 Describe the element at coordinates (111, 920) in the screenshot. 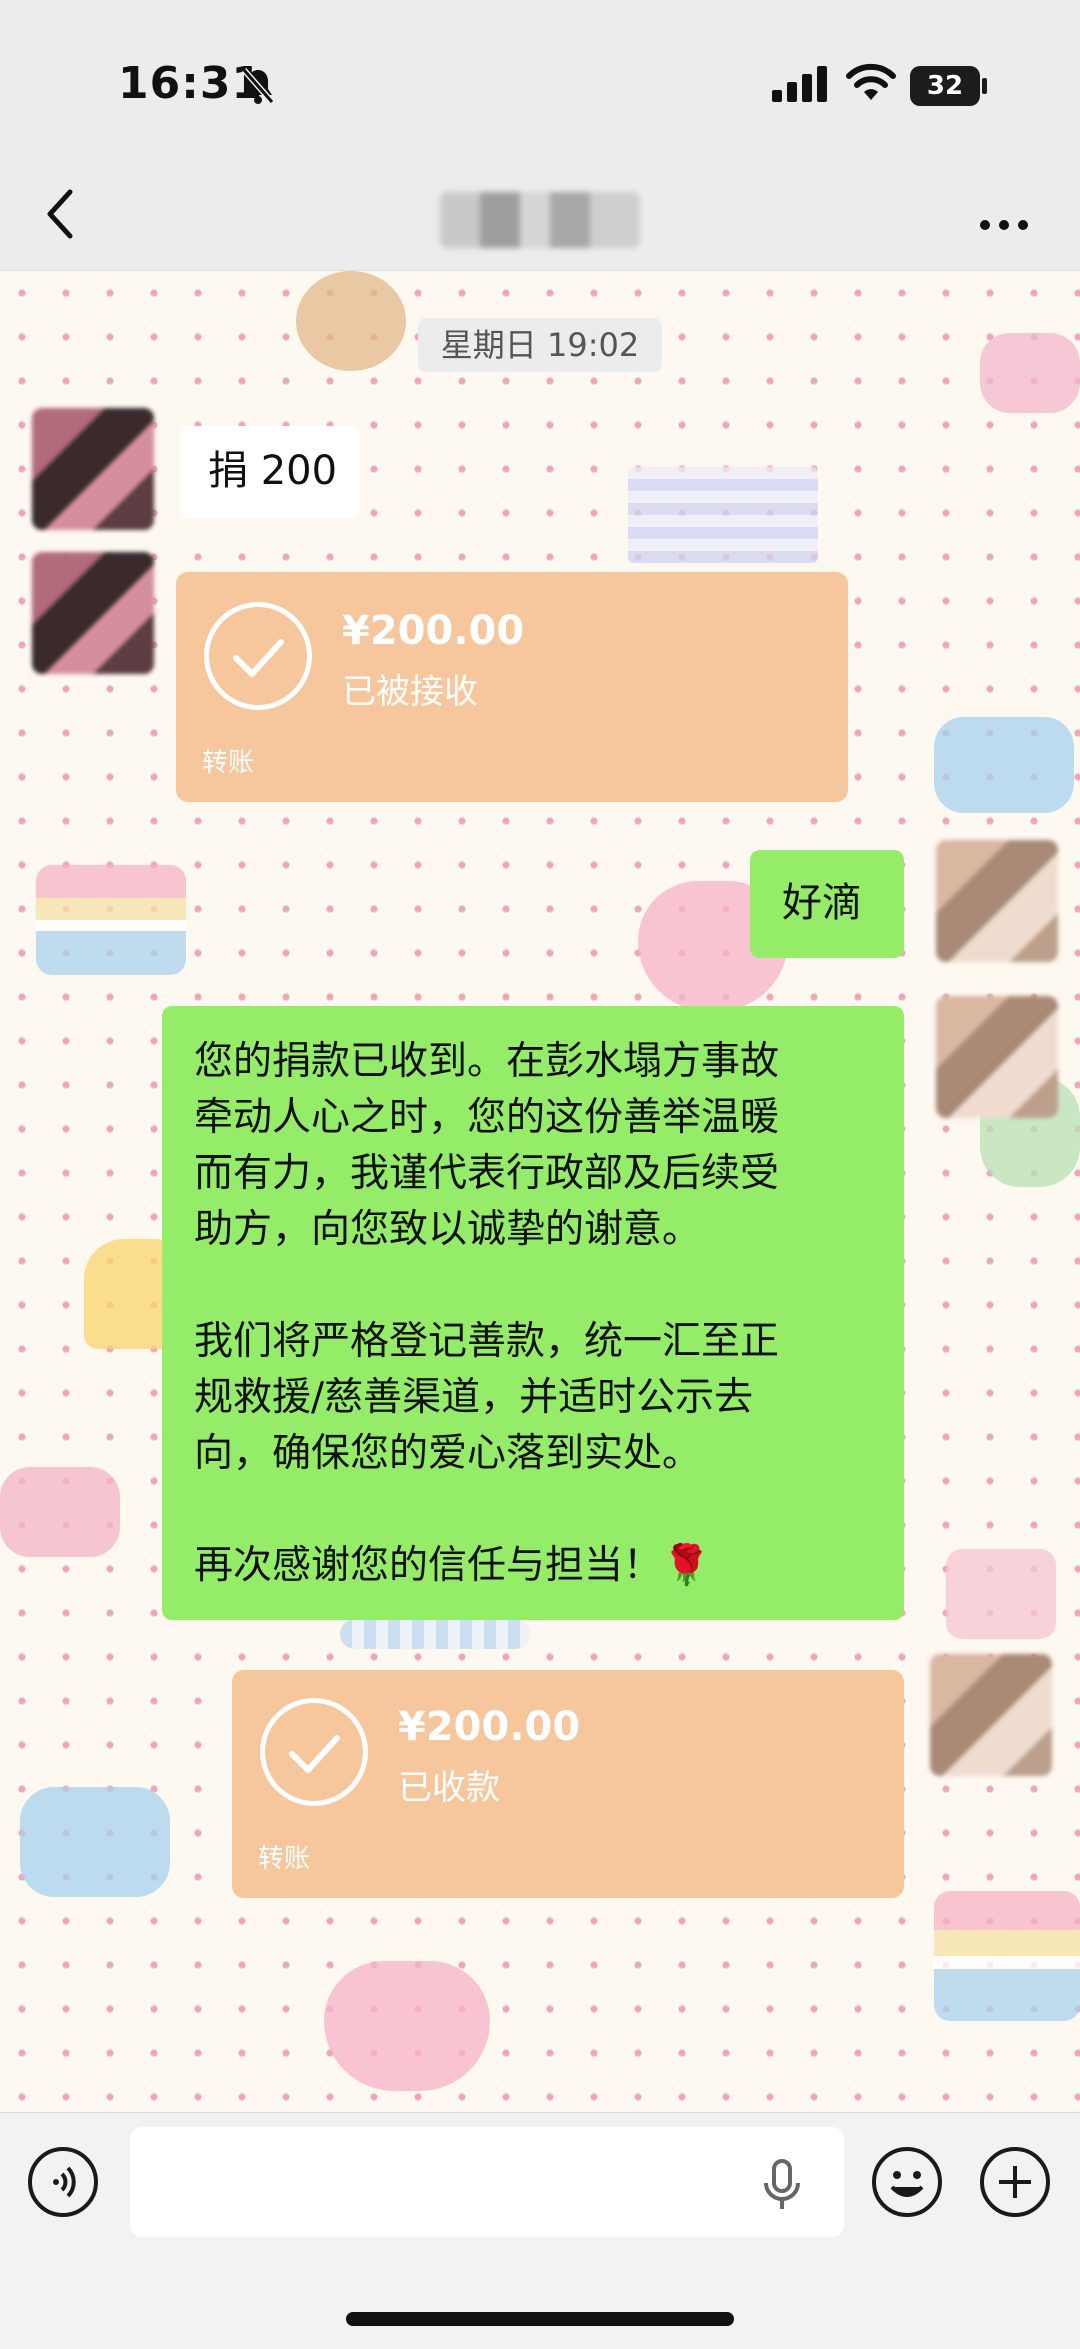

I see `sticker-cake` at that location.